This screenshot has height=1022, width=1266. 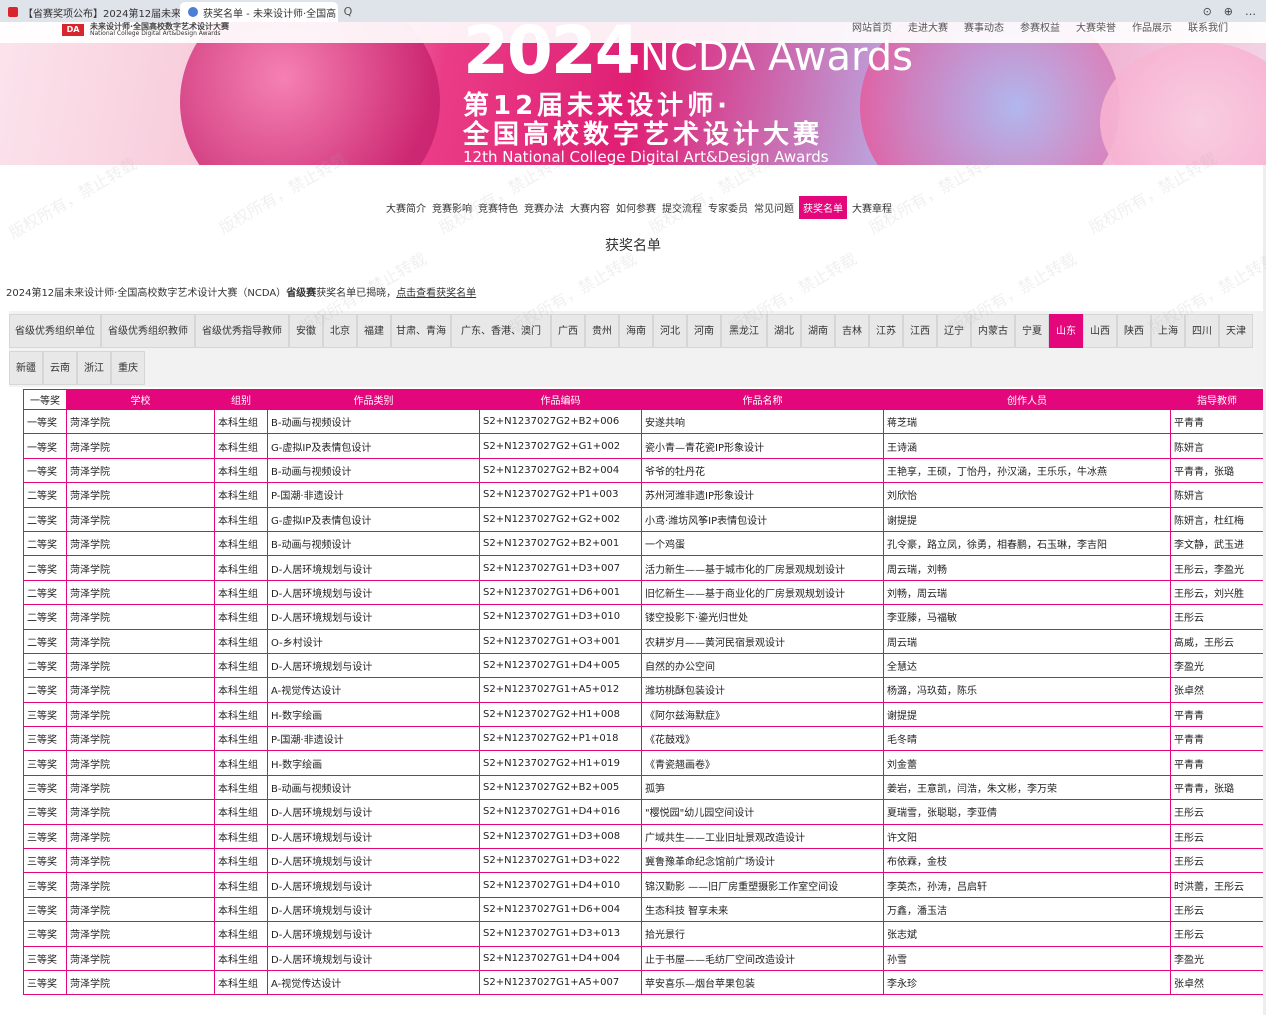 I want to click on province-button: 省级优秀组织单位, so click(x=55, y=331).